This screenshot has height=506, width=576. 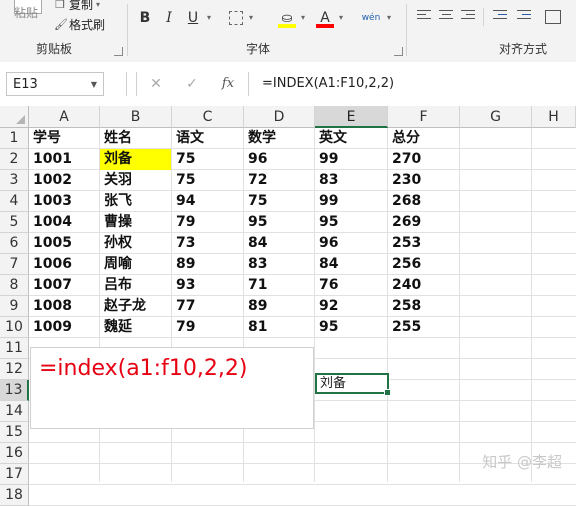 What do you see at coordinates (14, 432) in the screenshot?
I see `row-header-15: 15` at bounding box center [14, 432].